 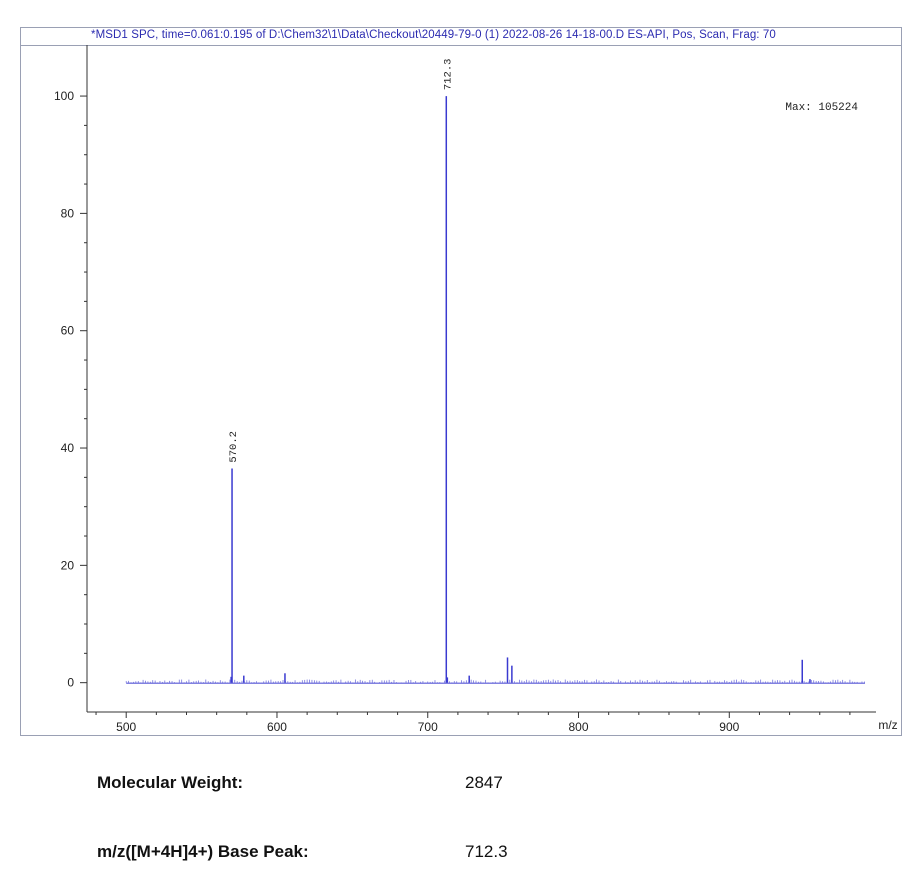 I want to click on y-tick-label: 60, so click(x=68, y=331).